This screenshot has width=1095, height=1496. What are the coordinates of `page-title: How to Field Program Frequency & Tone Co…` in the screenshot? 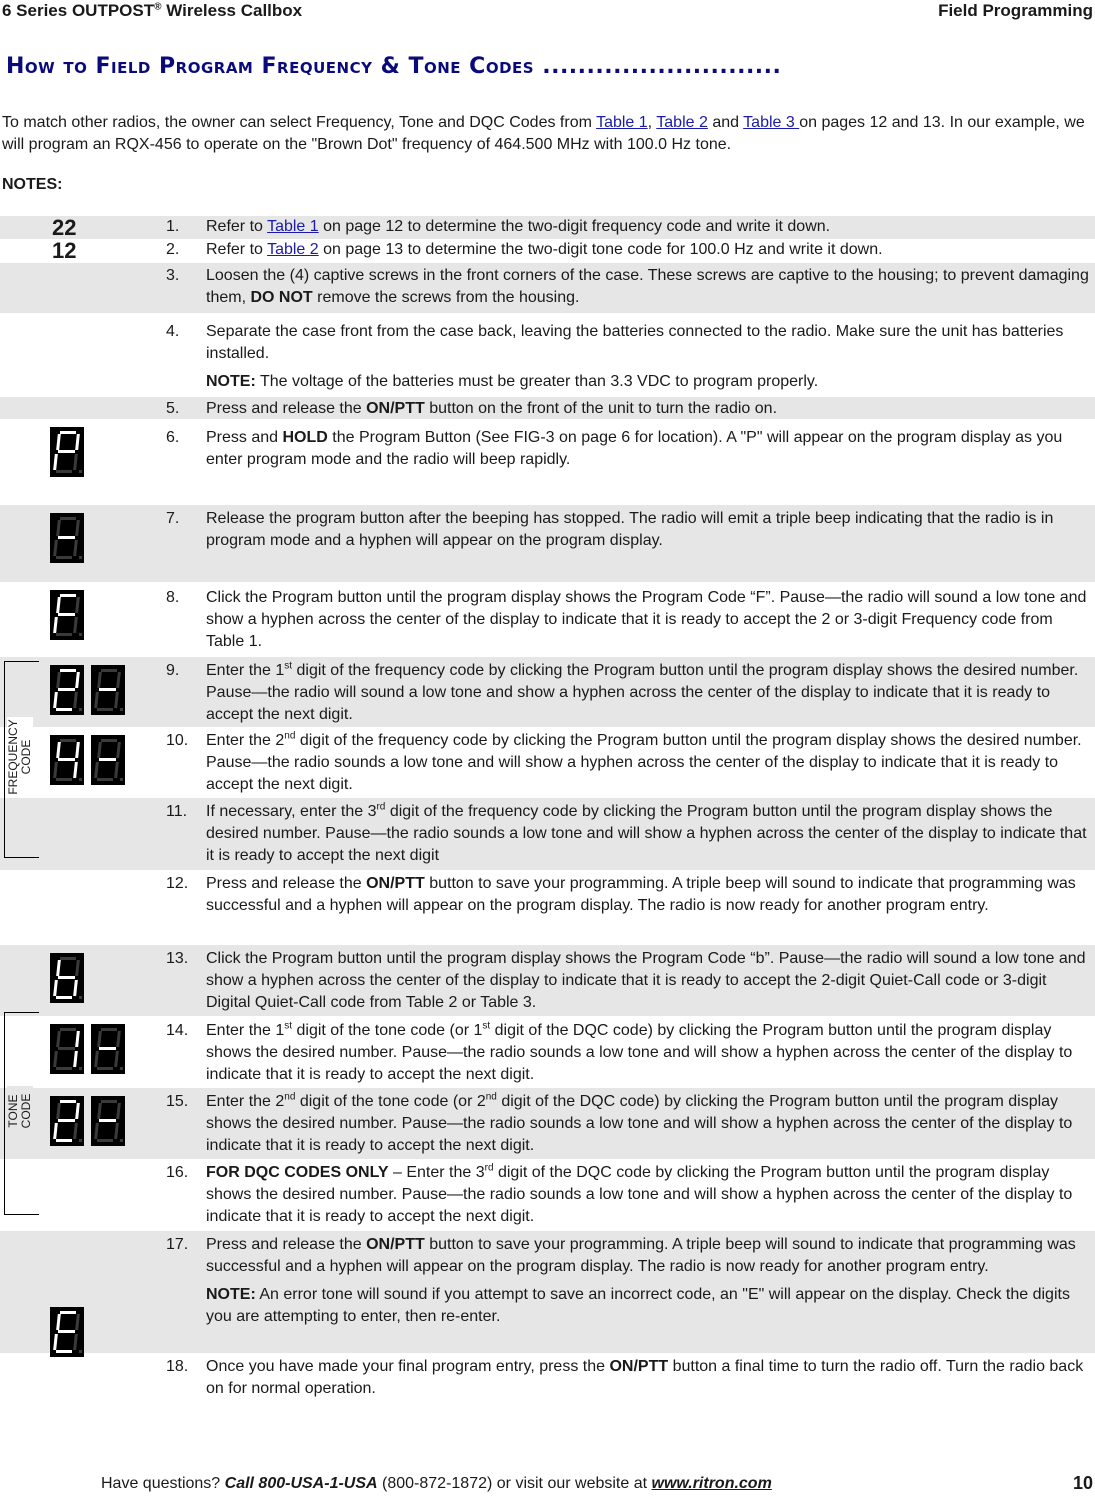 It's located at (394, 66).